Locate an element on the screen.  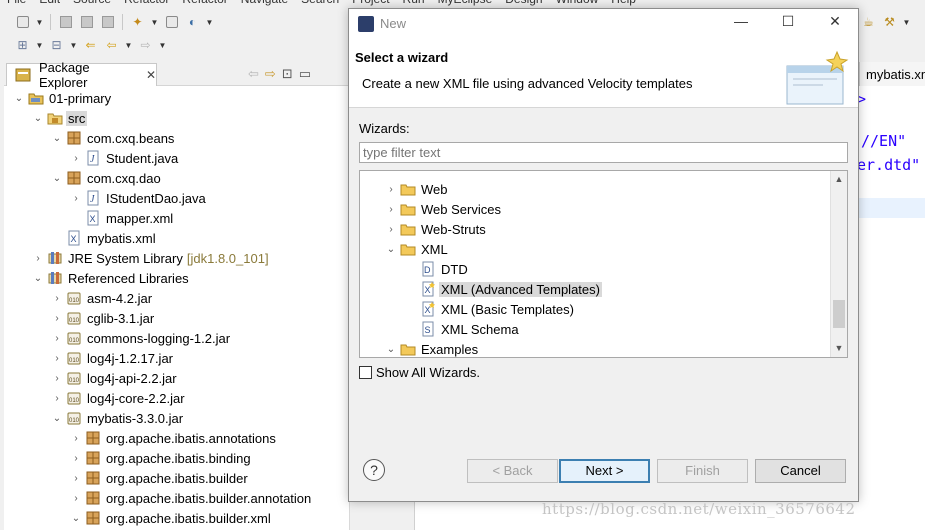
last-edit-icon: ⇐ is located at coordinates (90, 45).